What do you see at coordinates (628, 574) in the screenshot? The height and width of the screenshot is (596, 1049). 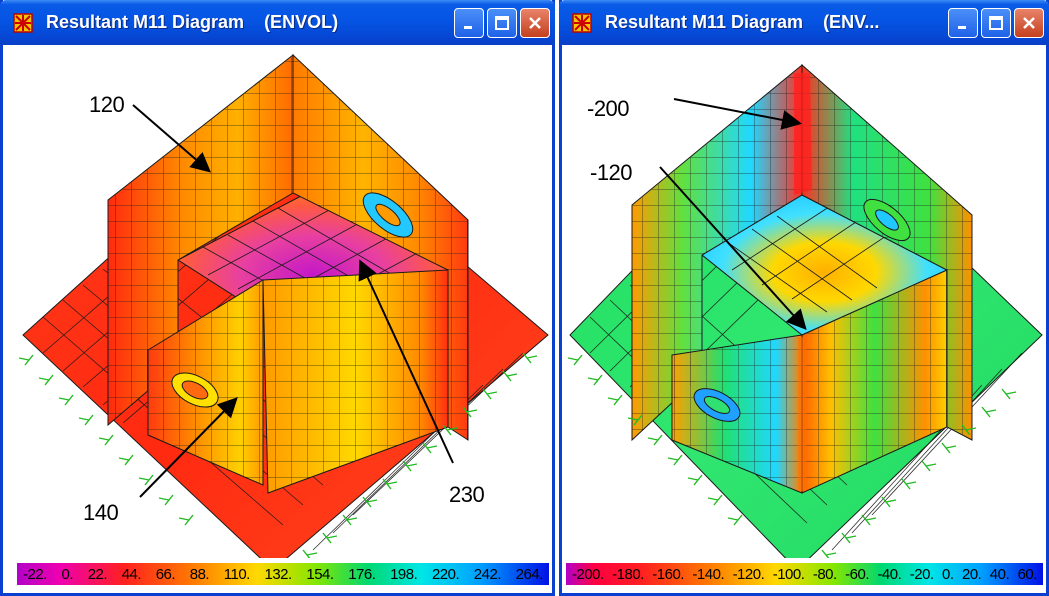 I see `legend-value: -180.` at bounding box center [628, 574].